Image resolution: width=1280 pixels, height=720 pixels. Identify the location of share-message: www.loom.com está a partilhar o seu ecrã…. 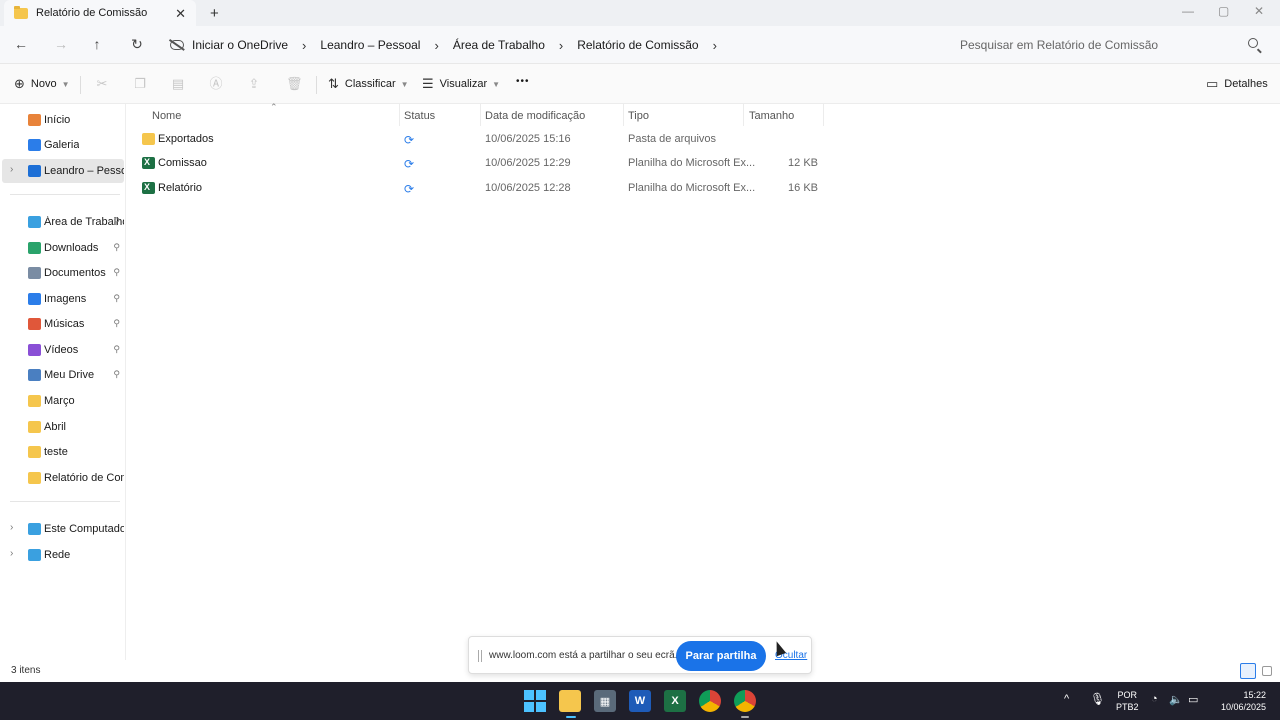
(583, 655).